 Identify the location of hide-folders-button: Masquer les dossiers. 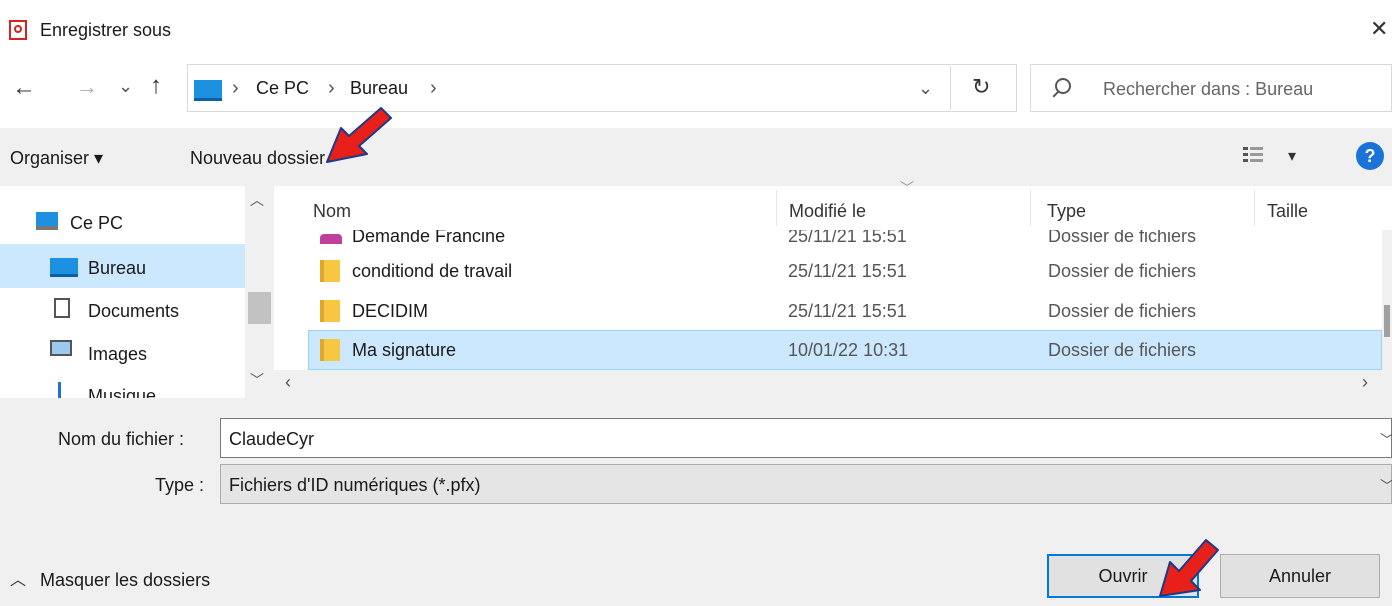
(125, 580).